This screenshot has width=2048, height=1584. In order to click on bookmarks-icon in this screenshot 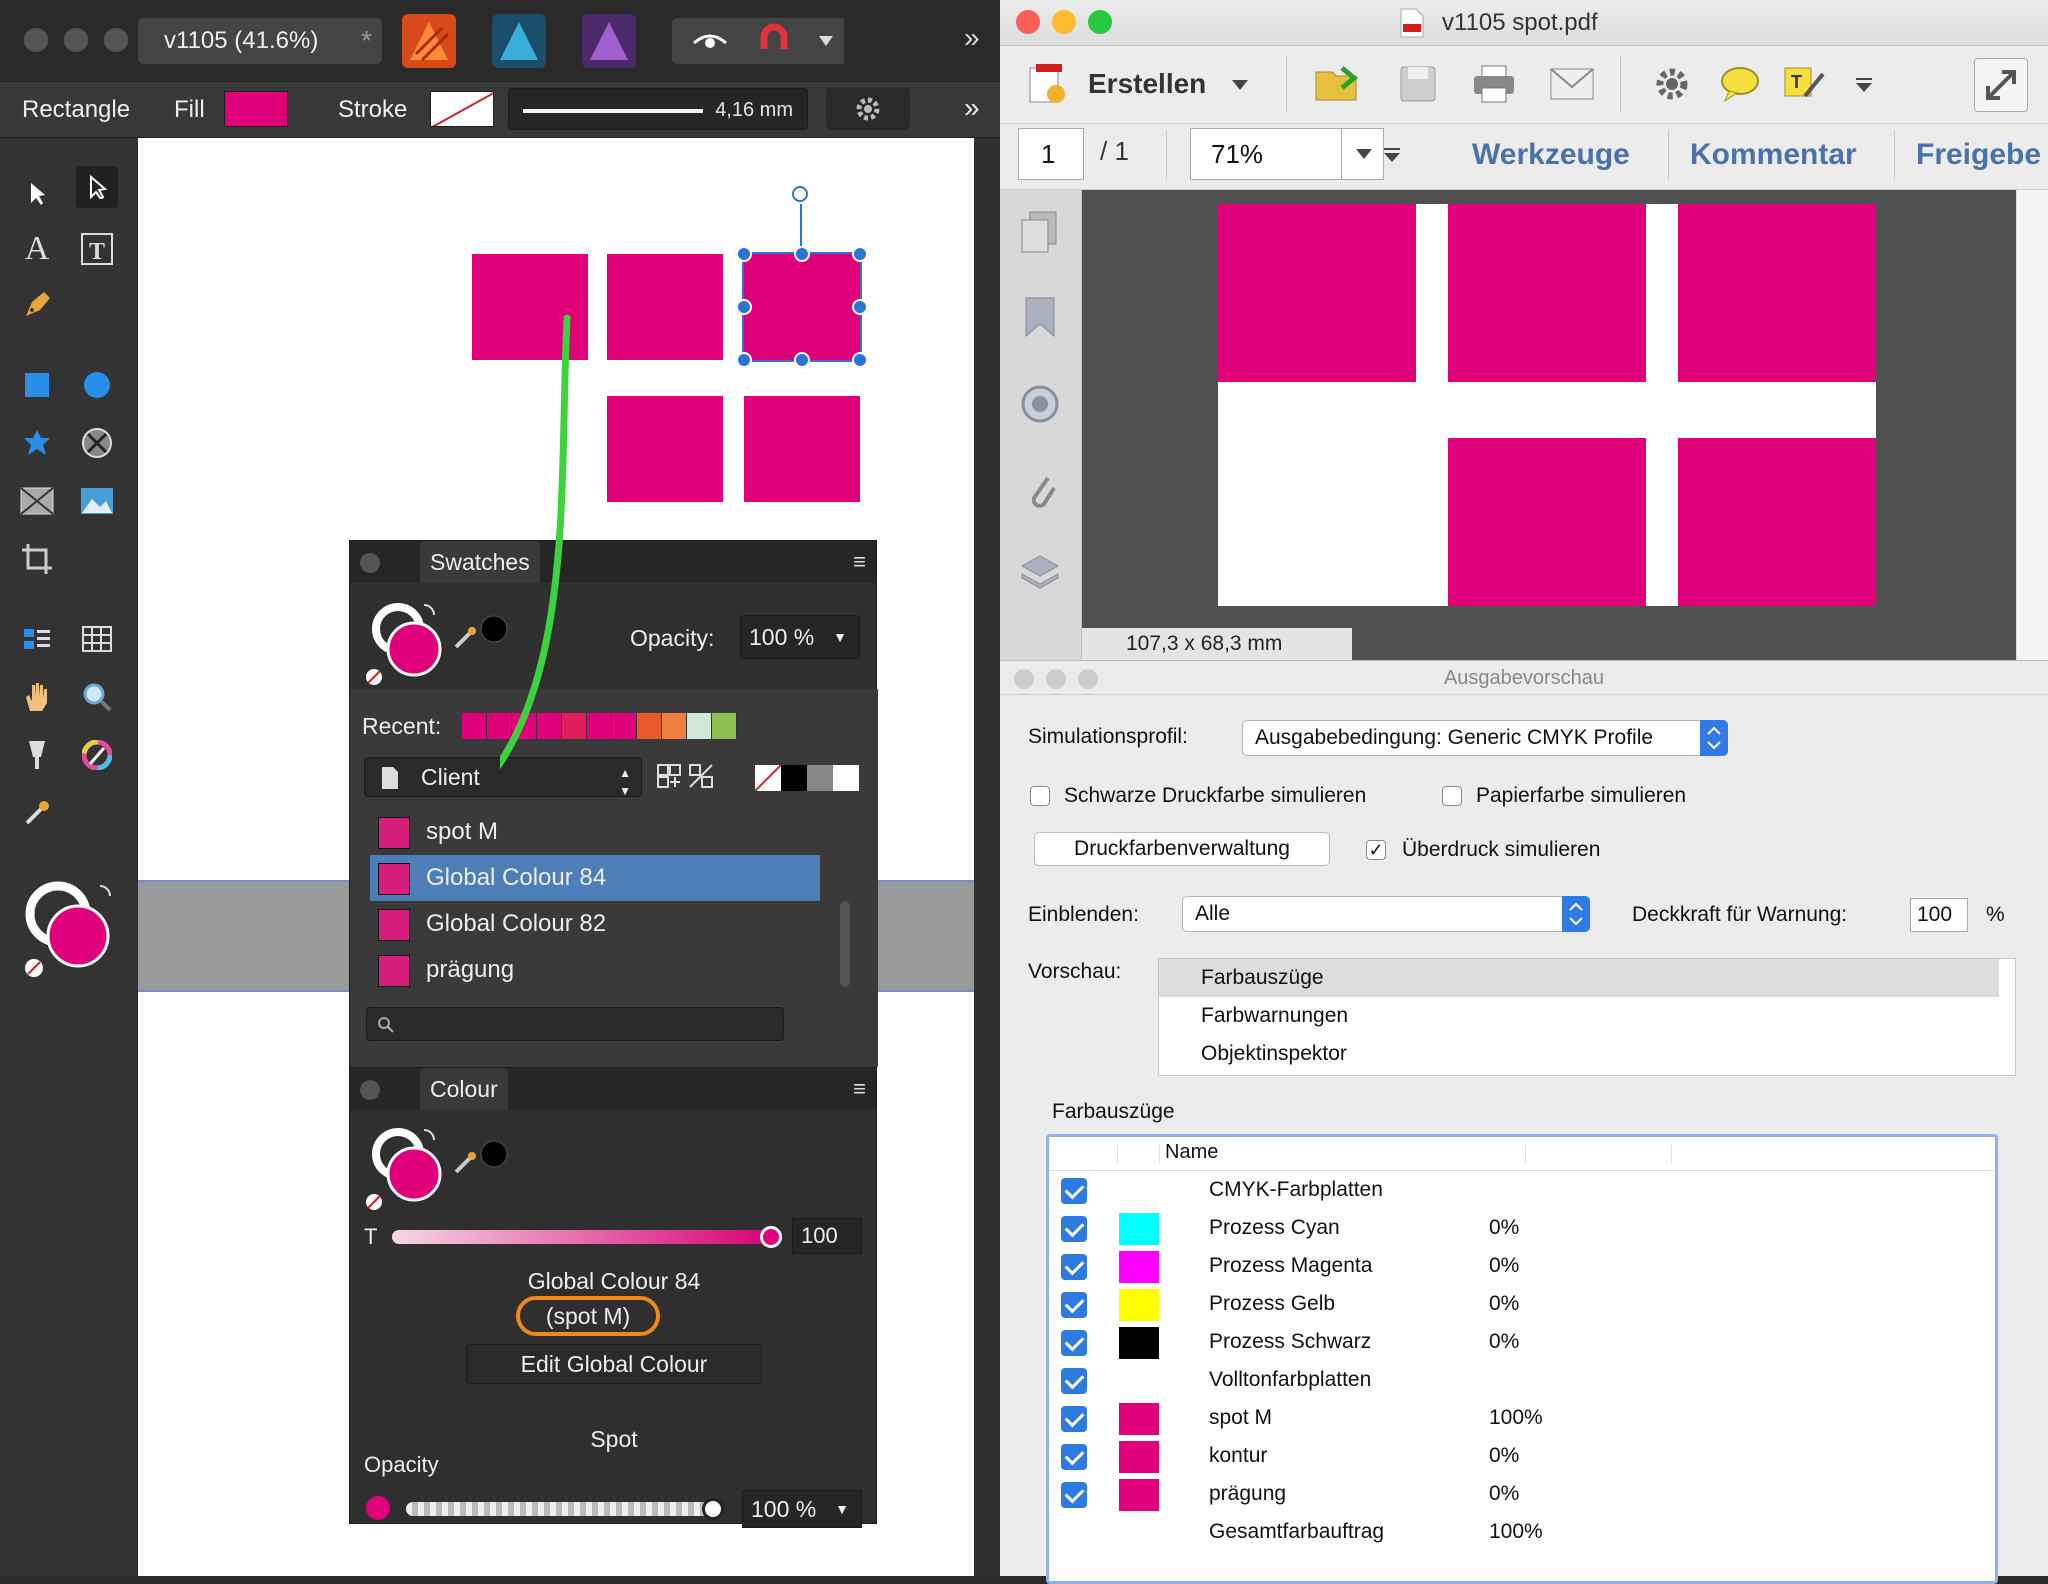, I will do `click(1040, 318)`.